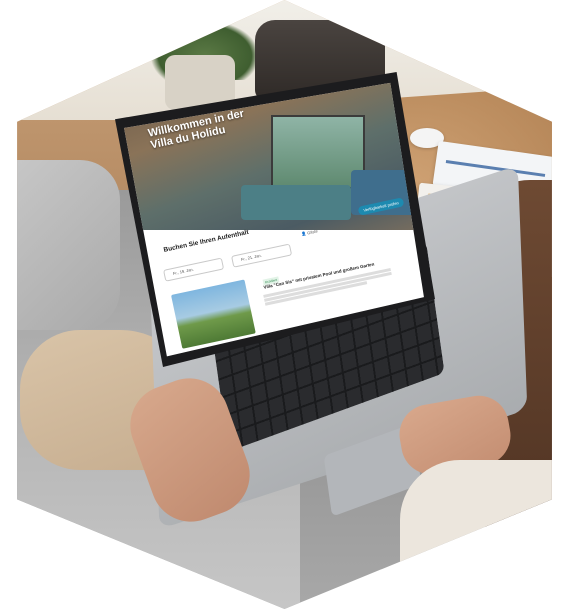 This screenshot has width=569, height=609. I want to click on checkout-field: Fr., 21. Jan., so click(262, 255).